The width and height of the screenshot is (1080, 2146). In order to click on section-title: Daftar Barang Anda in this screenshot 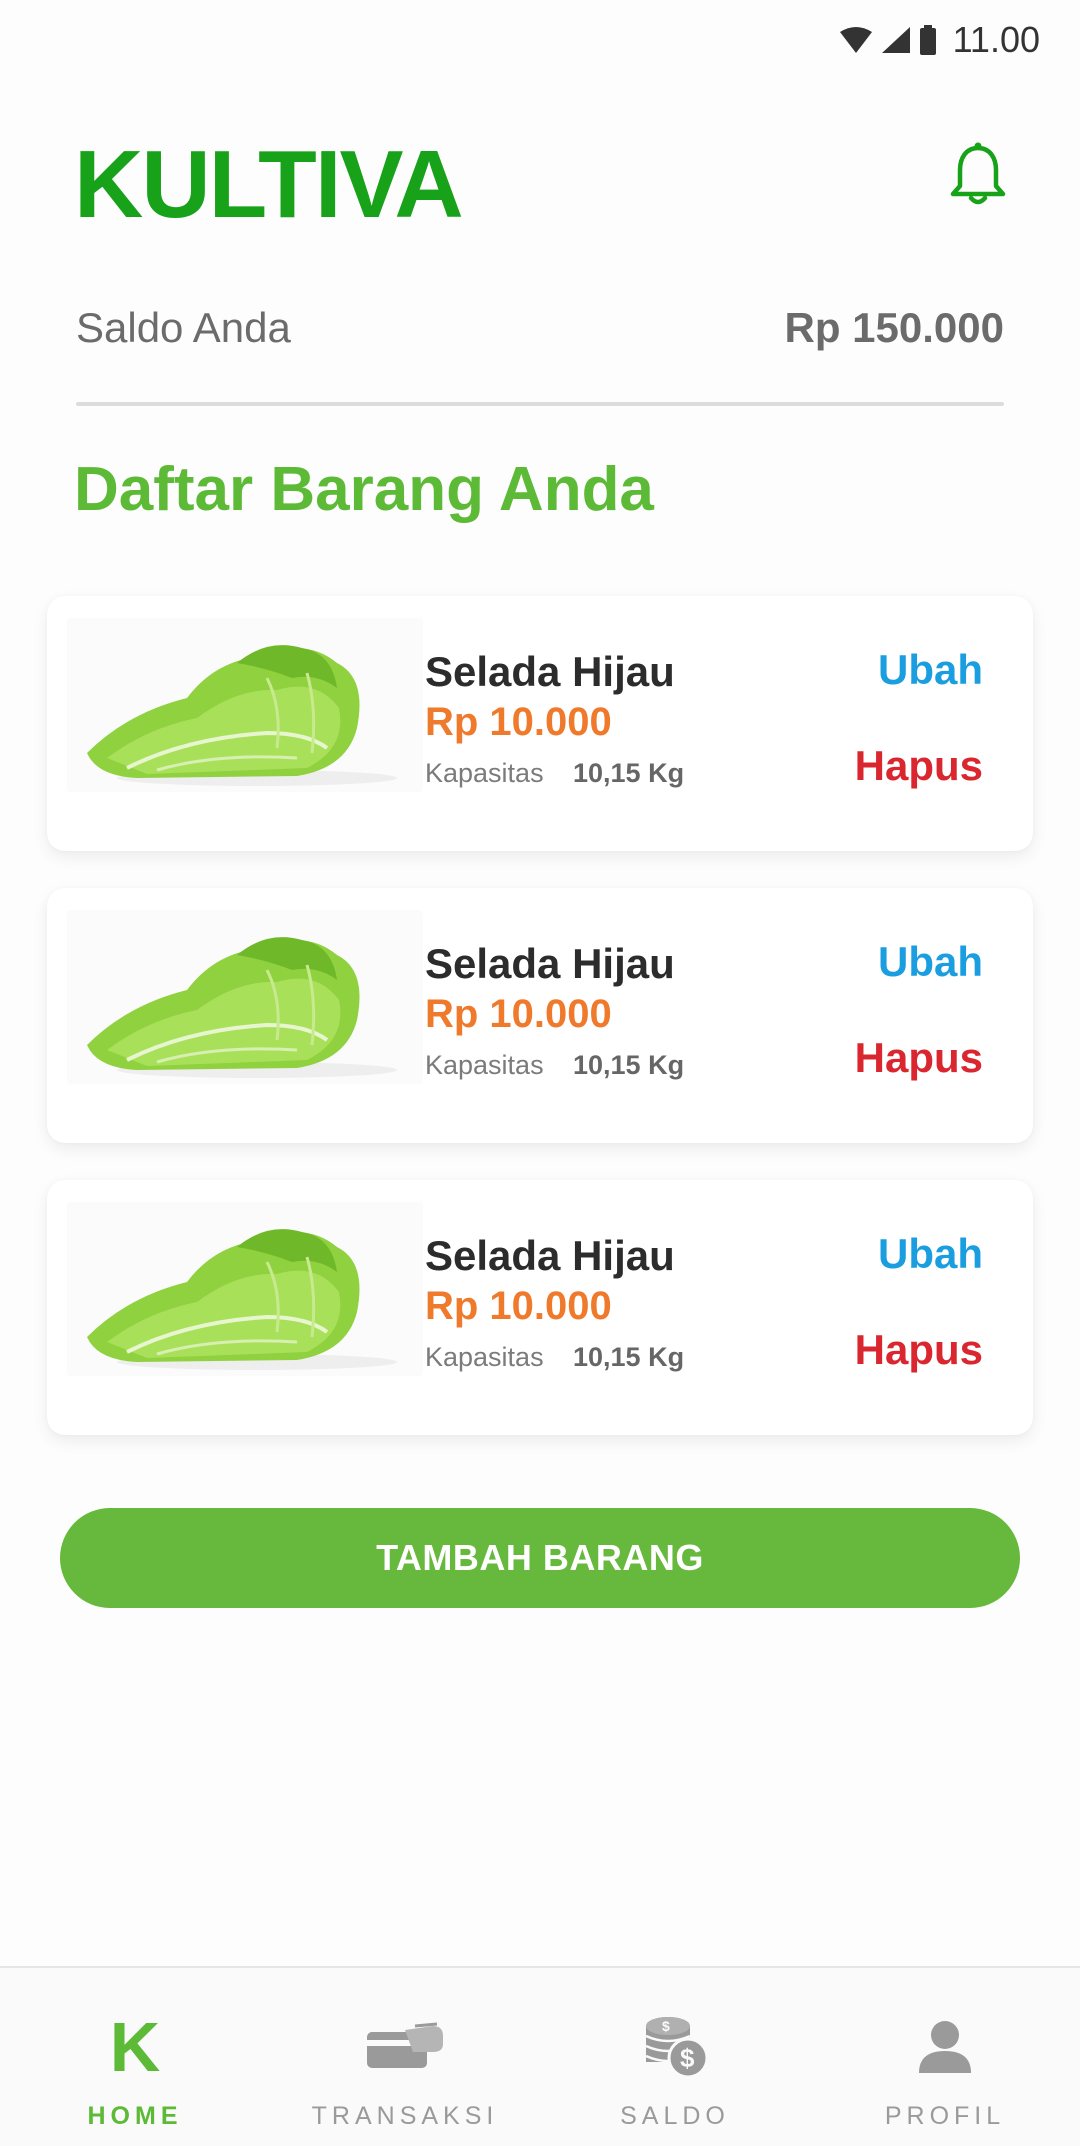, I will do `click(364, 489)`.